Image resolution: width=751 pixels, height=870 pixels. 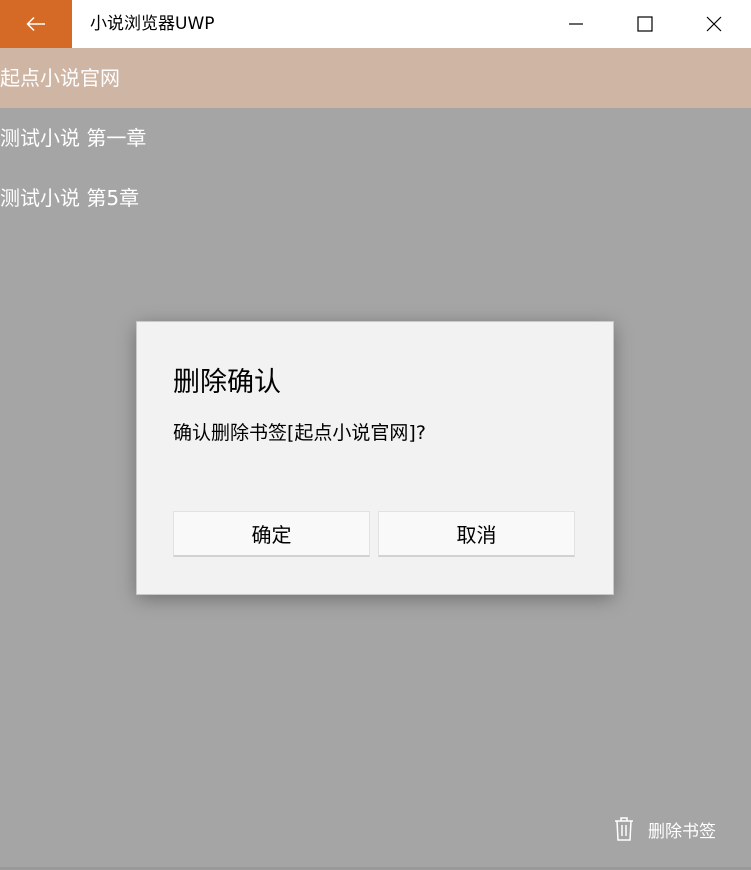 I want to click on bookmark-item: 测试小说 第一章, so click(x=375, y=138).